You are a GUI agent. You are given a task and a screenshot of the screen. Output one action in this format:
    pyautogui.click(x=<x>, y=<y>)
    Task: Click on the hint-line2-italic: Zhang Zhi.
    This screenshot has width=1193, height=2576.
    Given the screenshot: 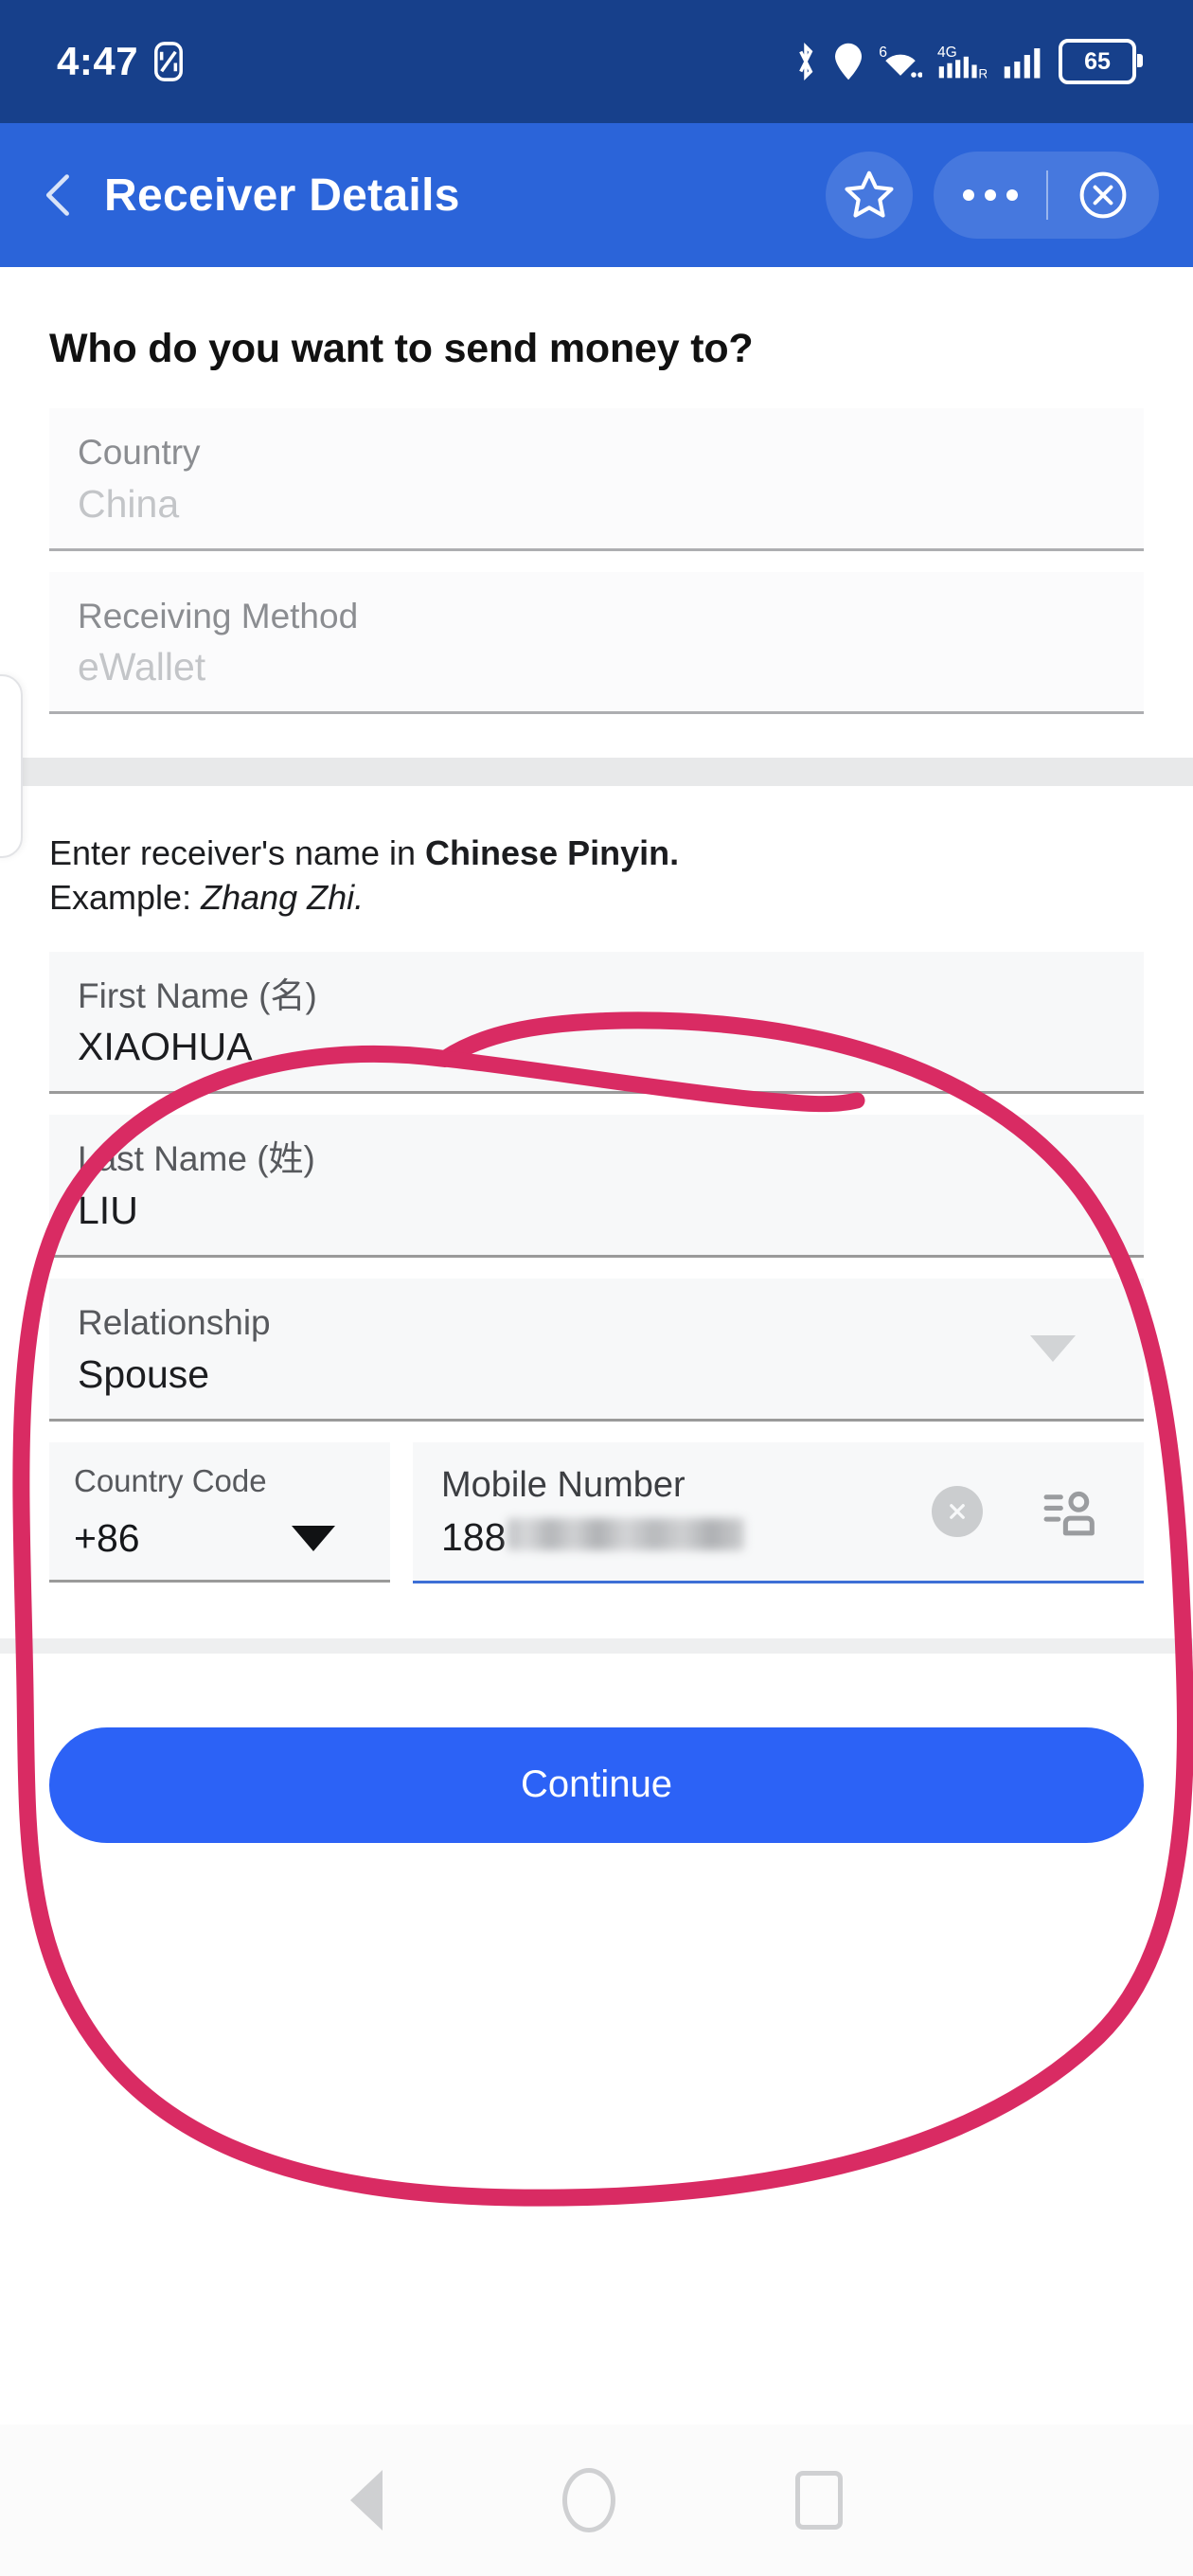 What is the action you would take?
    pyautogui.click(x=283, y=897)
    